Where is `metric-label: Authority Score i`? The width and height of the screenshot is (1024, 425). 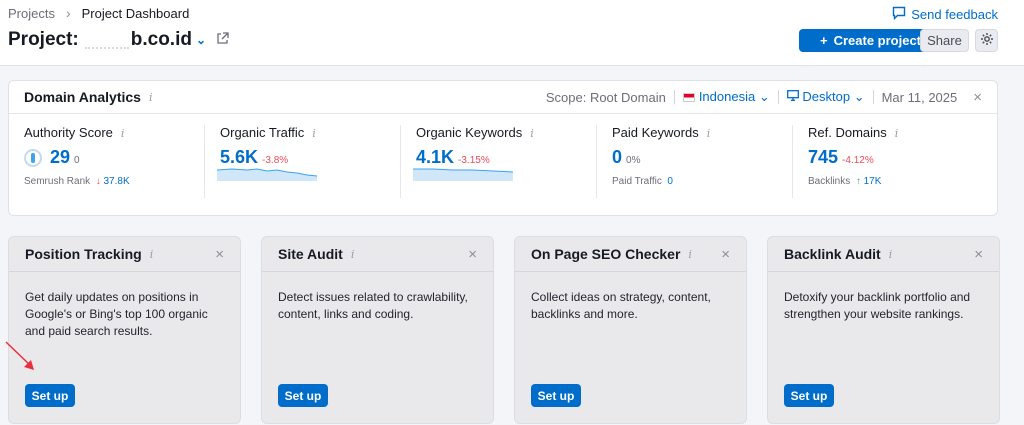 metric-label: Authority Score i is located at coordinates (74, 132).